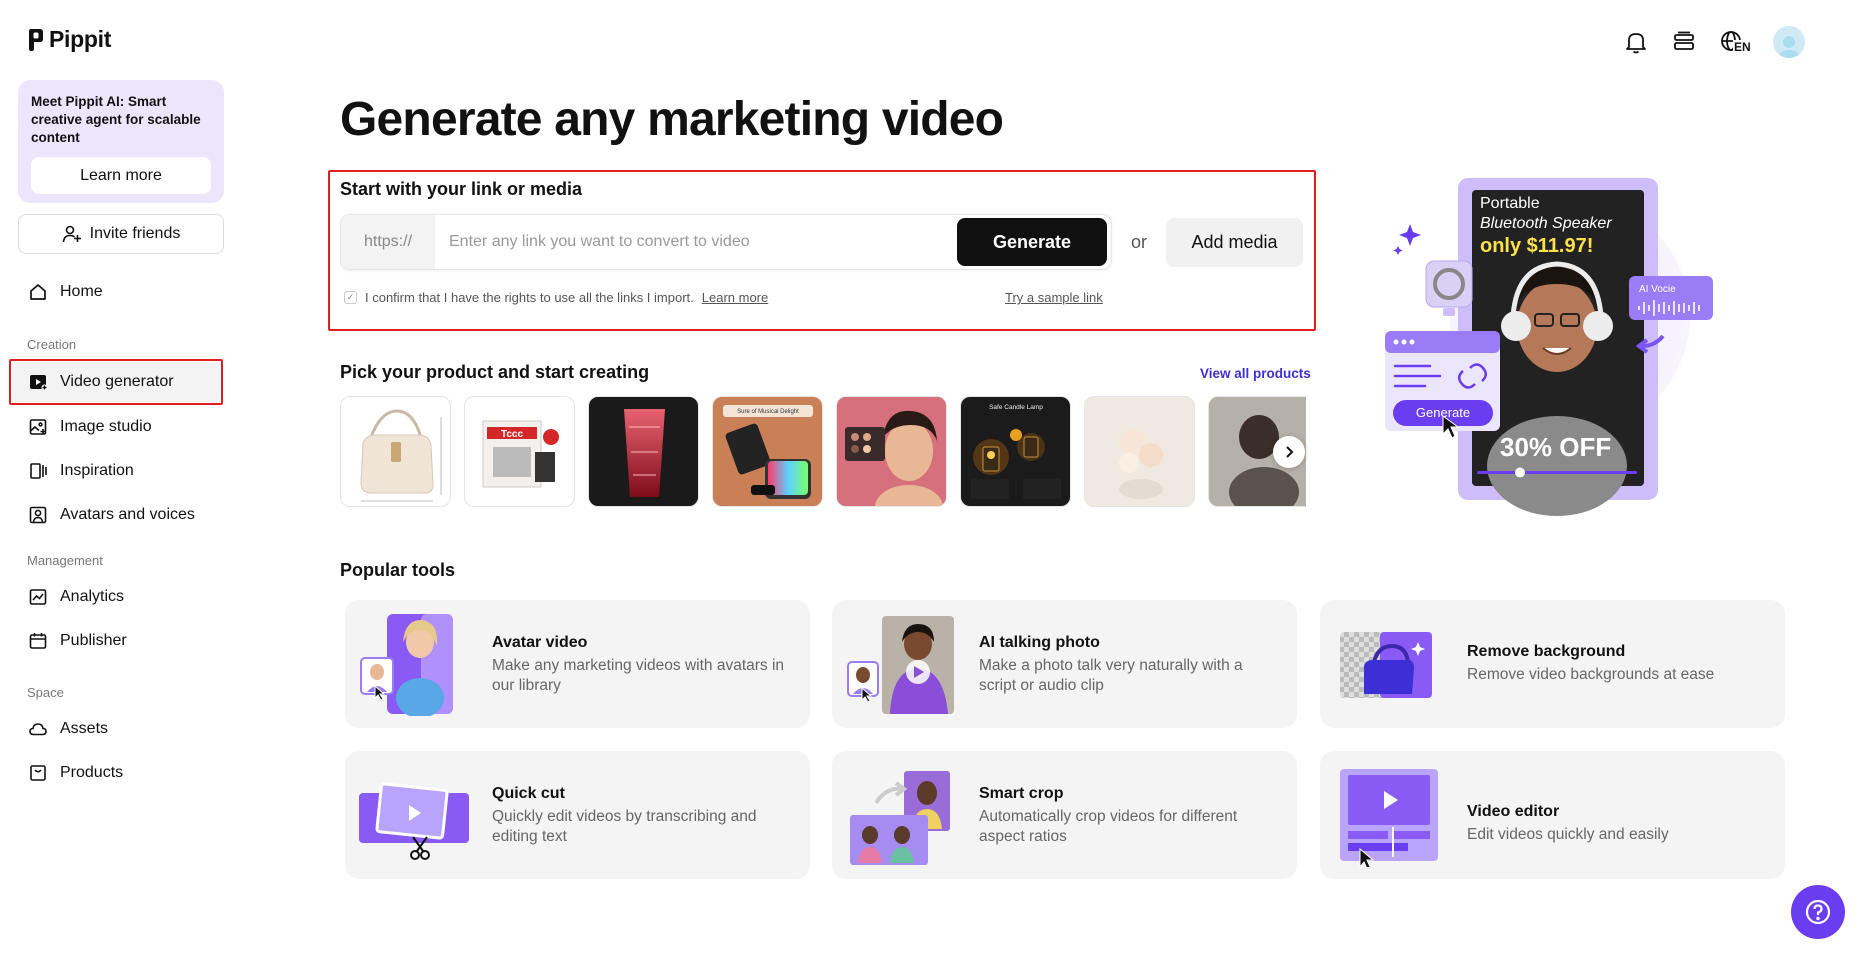 The width and height of the screenshot is (1865, 969). Describe the element at coordinates (671, 119) in the screenshot. I see `page-title: Generate any marketing video` at that location.